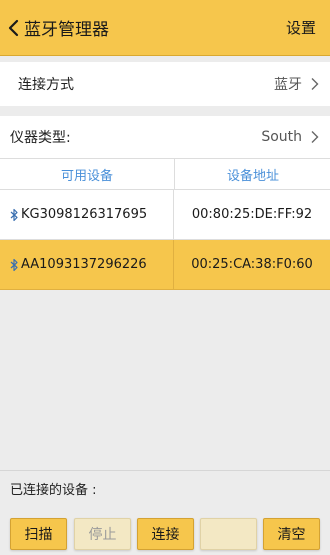  I want to click on connection-method-value: 蓝牙, so click(288, 85).